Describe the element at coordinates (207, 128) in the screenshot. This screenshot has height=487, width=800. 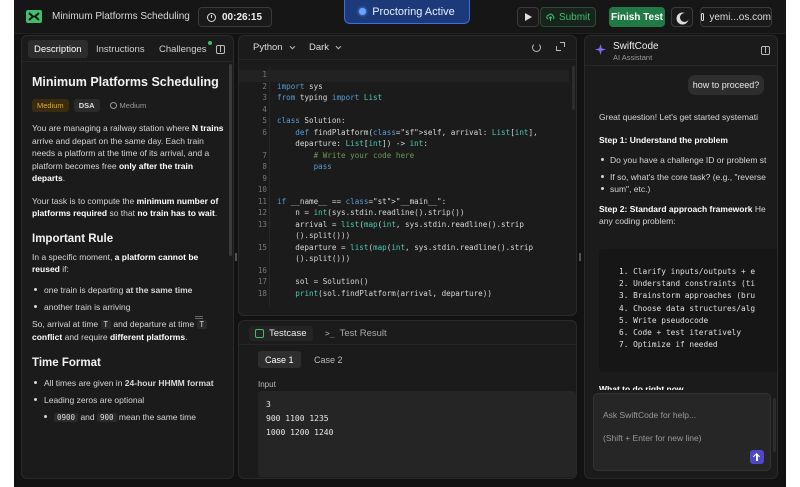
I see `bold-text: N trains` at that location.